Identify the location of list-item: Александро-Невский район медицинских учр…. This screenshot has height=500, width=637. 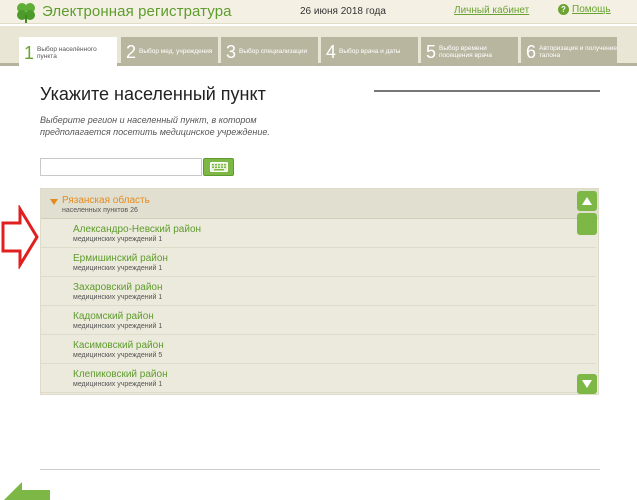
(318, 233).